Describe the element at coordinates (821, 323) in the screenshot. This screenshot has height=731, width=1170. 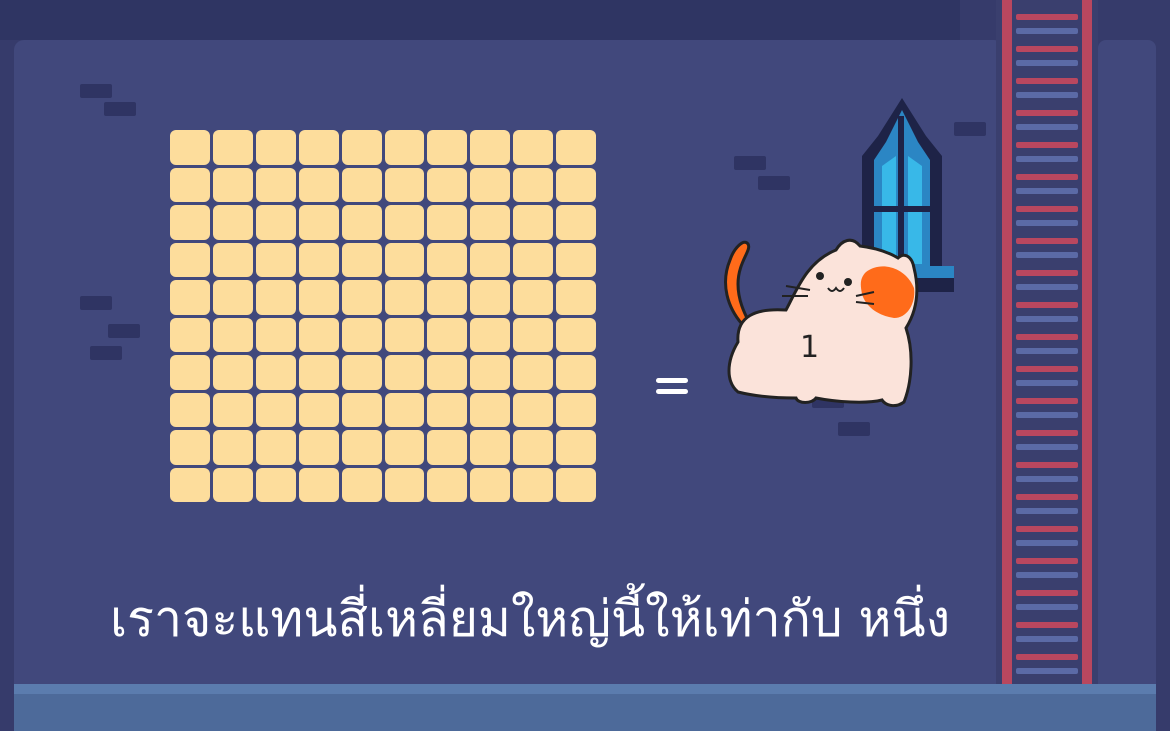
I see `calico-cat-icon` at that location.